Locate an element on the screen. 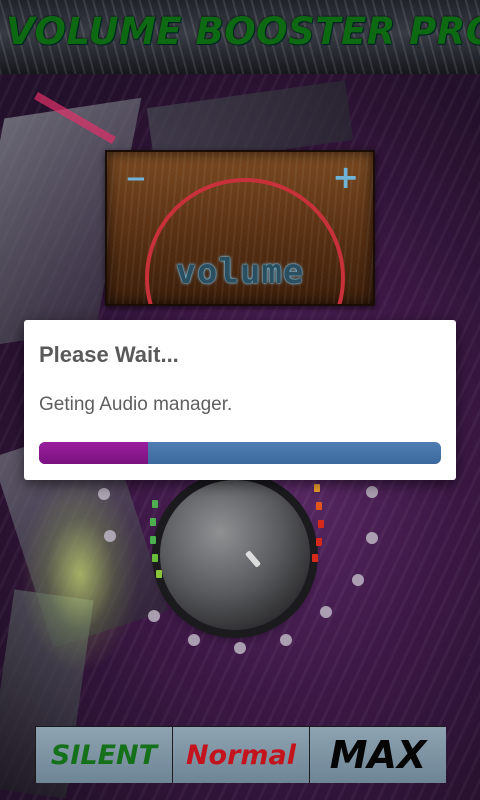 The width and height of the screenshot is (480, 800). app-title: VOLUME BOOSTER PRO is located at coordinates (243, 31).